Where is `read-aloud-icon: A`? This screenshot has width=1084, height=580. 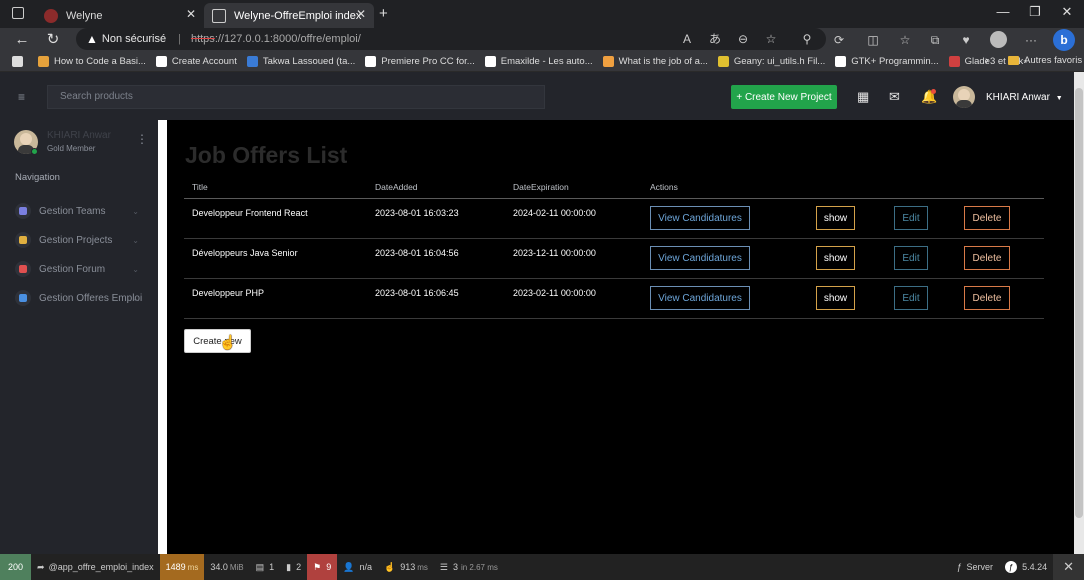 read-aloud-icon: A is located at coordinates (687, 39).